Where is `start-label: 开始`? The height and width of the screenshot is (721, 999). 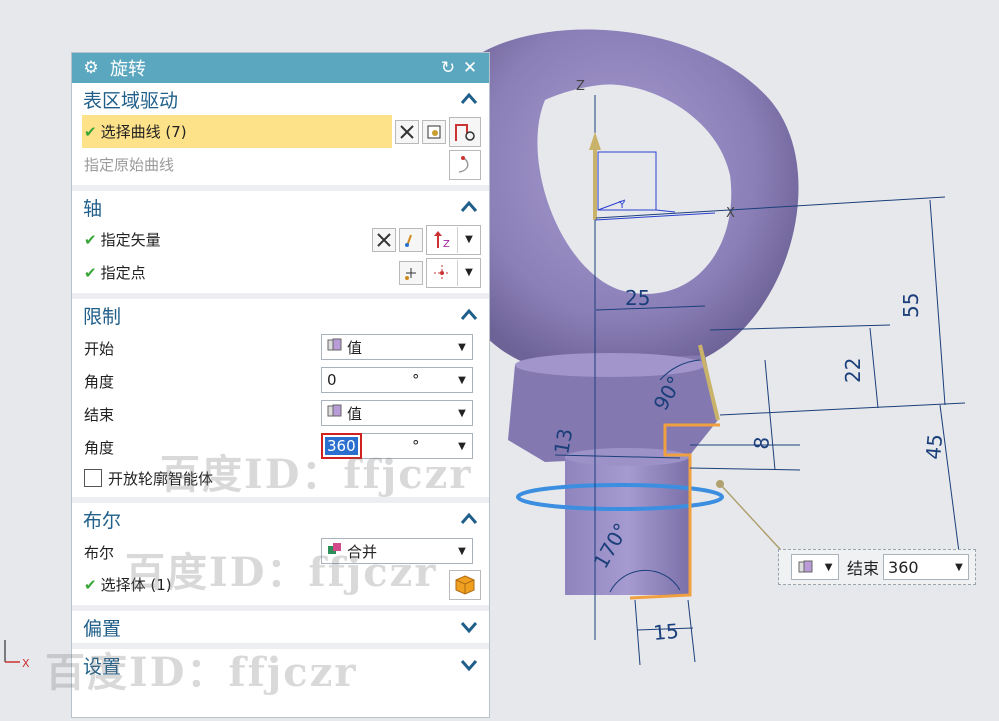 start-label: 开始 is located at coordinates (99, 349).